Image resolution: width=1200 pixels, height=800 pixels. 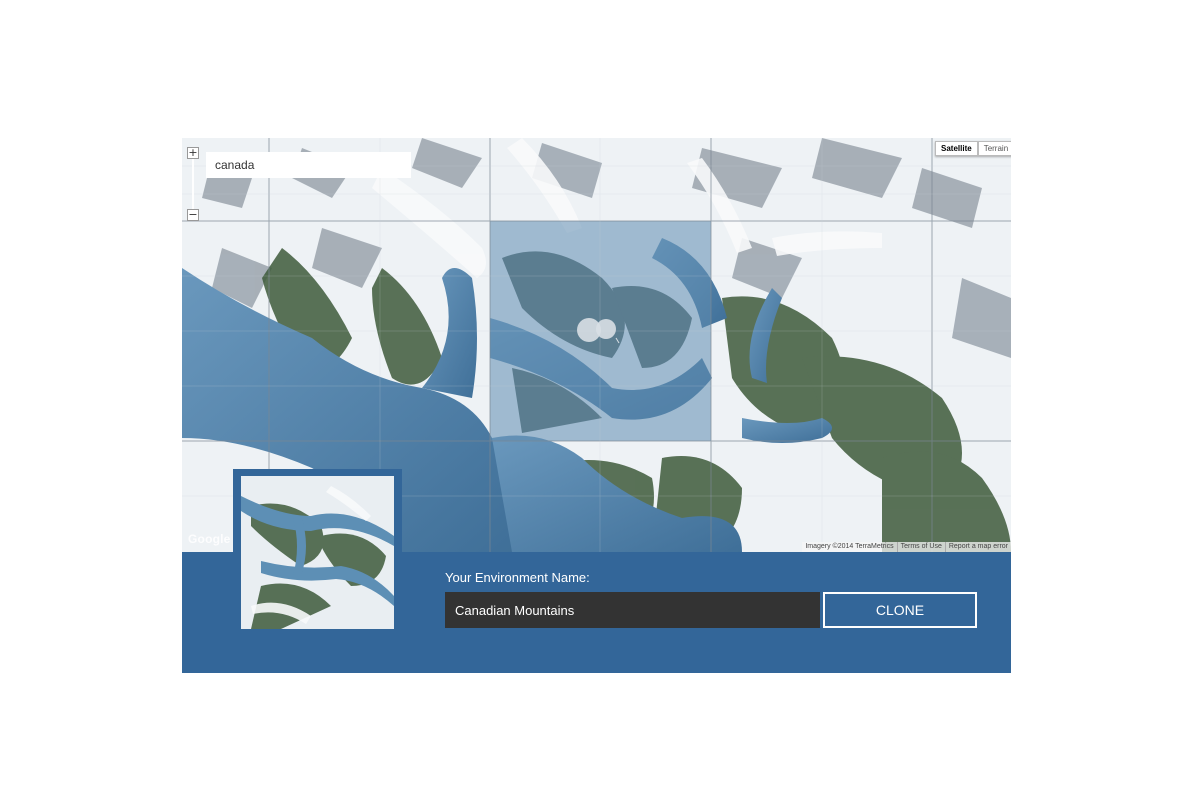 What do you see at coordinates (920, 547) in the screenshot?
I see `terms-of-use-link: Terms of Use` at bounding box center [920, 547].